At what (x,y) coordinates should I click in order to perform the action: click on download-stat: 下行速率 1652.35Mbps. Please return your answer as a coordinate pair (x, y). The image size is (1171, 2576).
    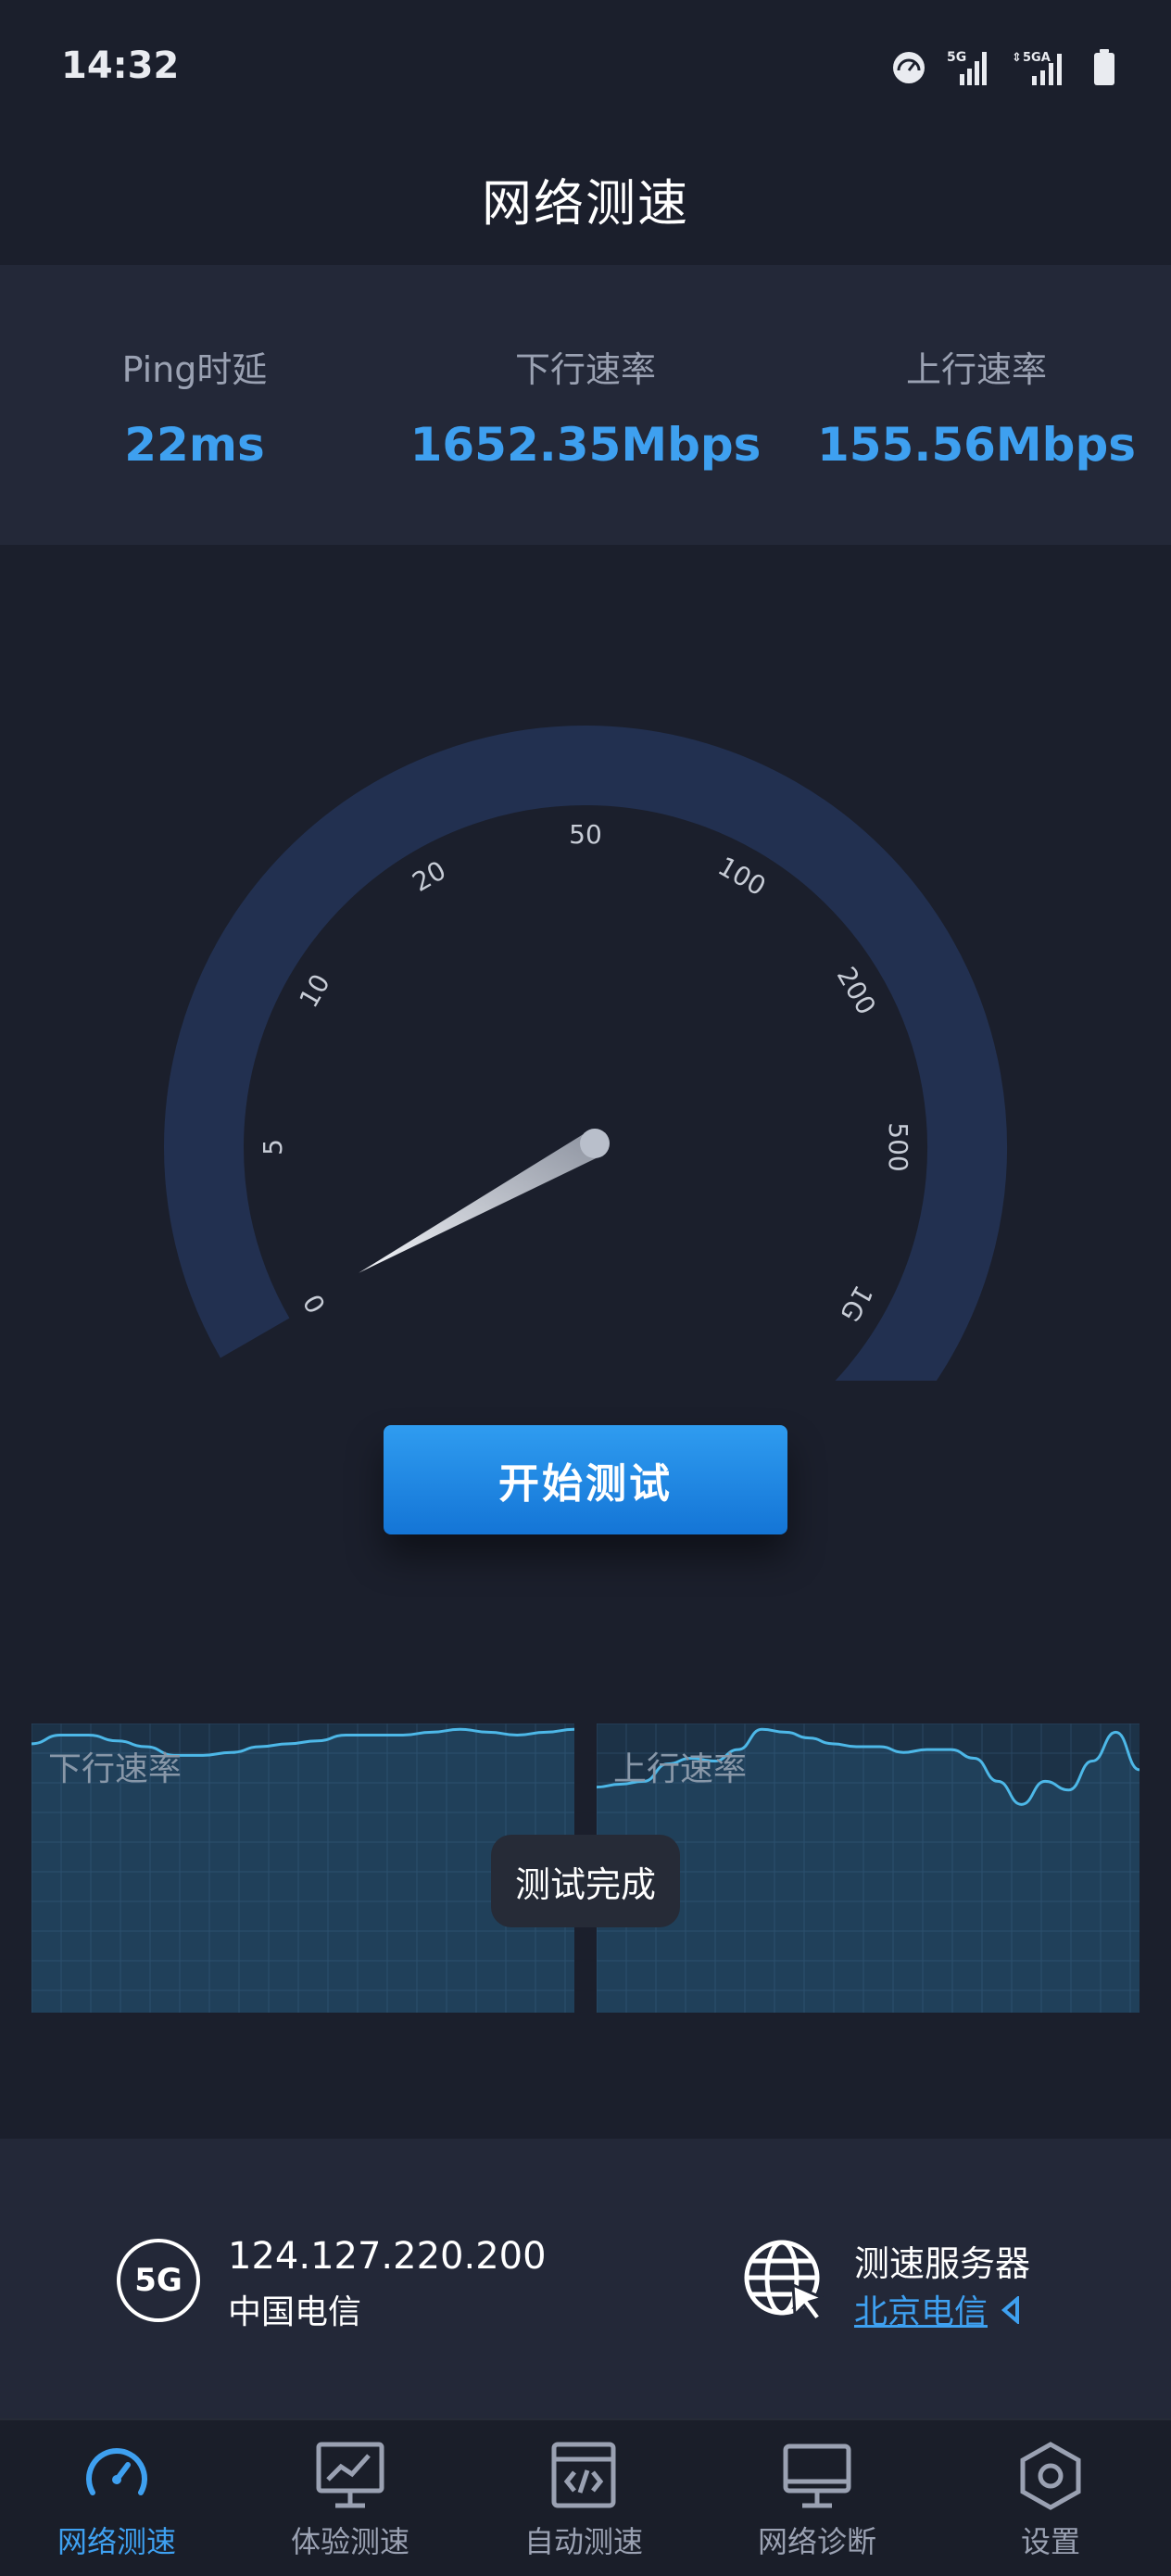
    Looking at the image, I should click on (585, 406).